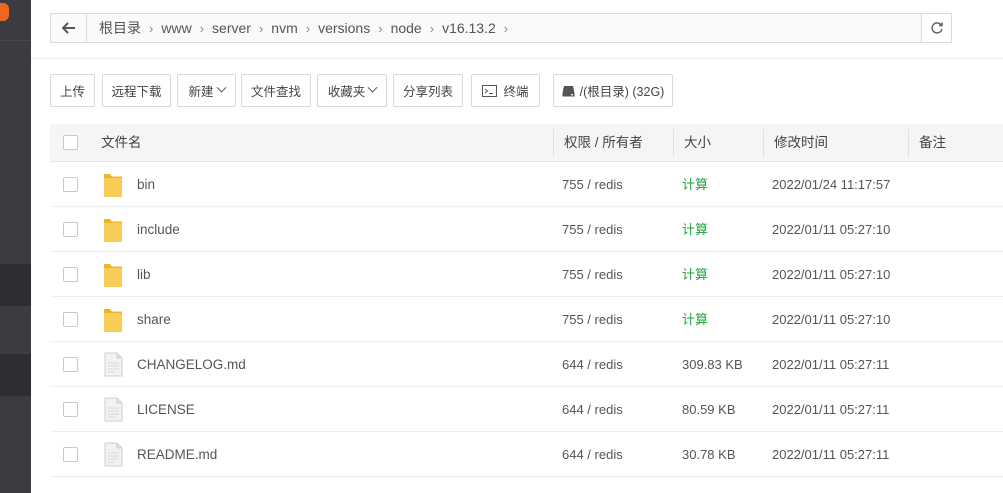 This screenshot has height=493, width=1003. What do you see at coordinates (622, 92) in the screenshot?
I see `disk-label: /(根目录) (32G)` at bounding box center [622, 92].